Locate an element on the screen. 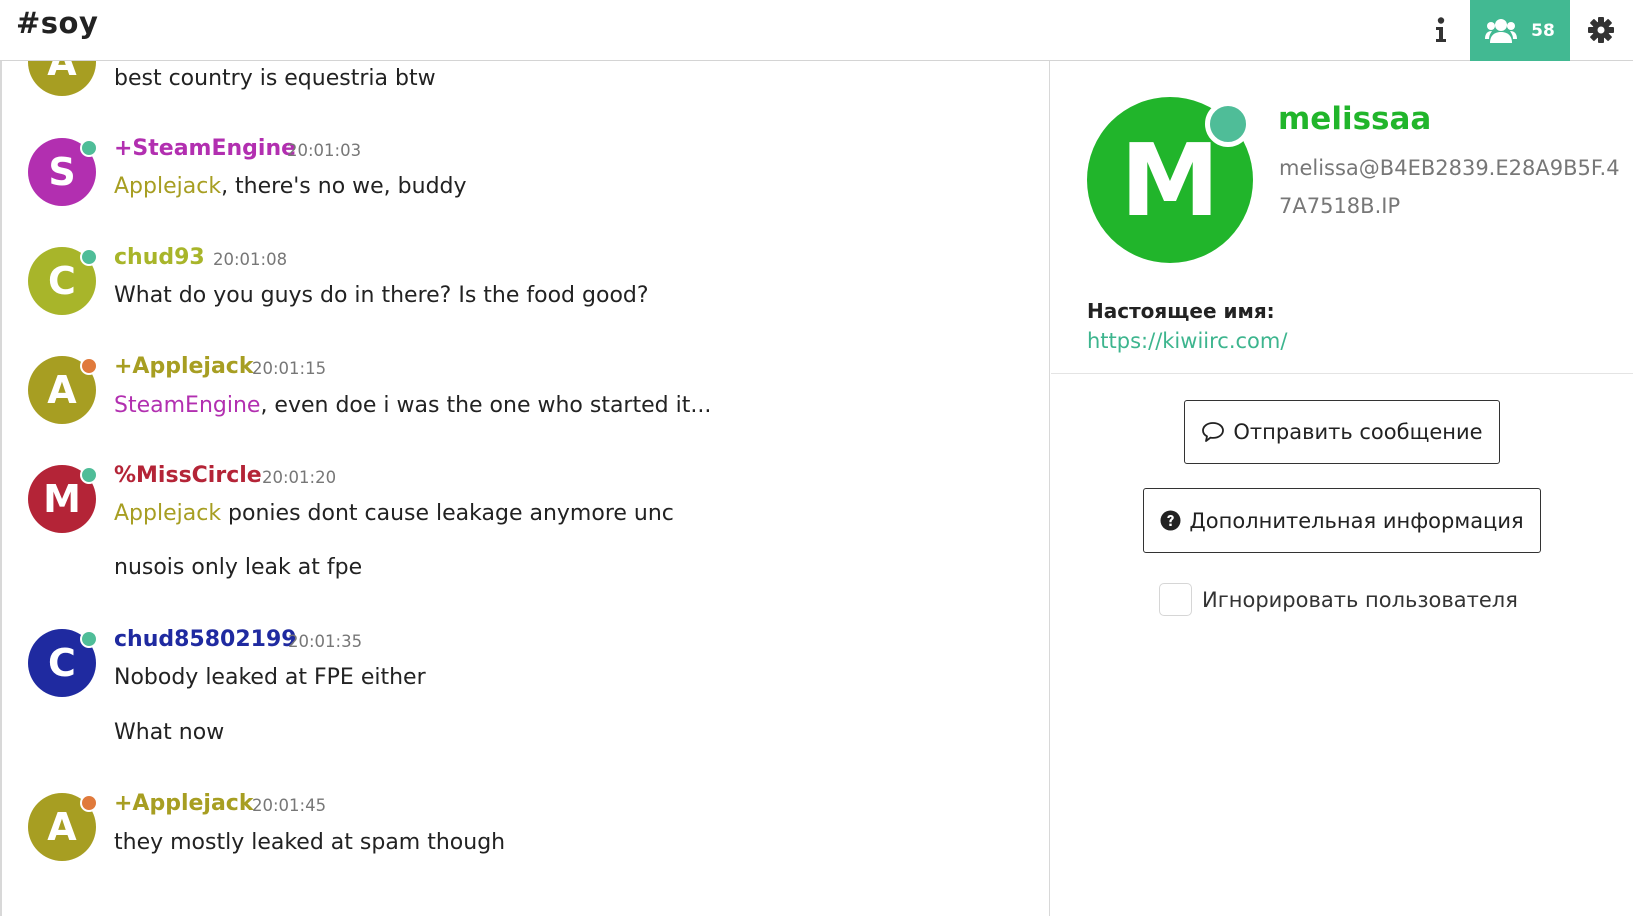 The width and height of the screenshot is (1633, 916). message-time: 20:01:45 is located at coordinates (289, 805).